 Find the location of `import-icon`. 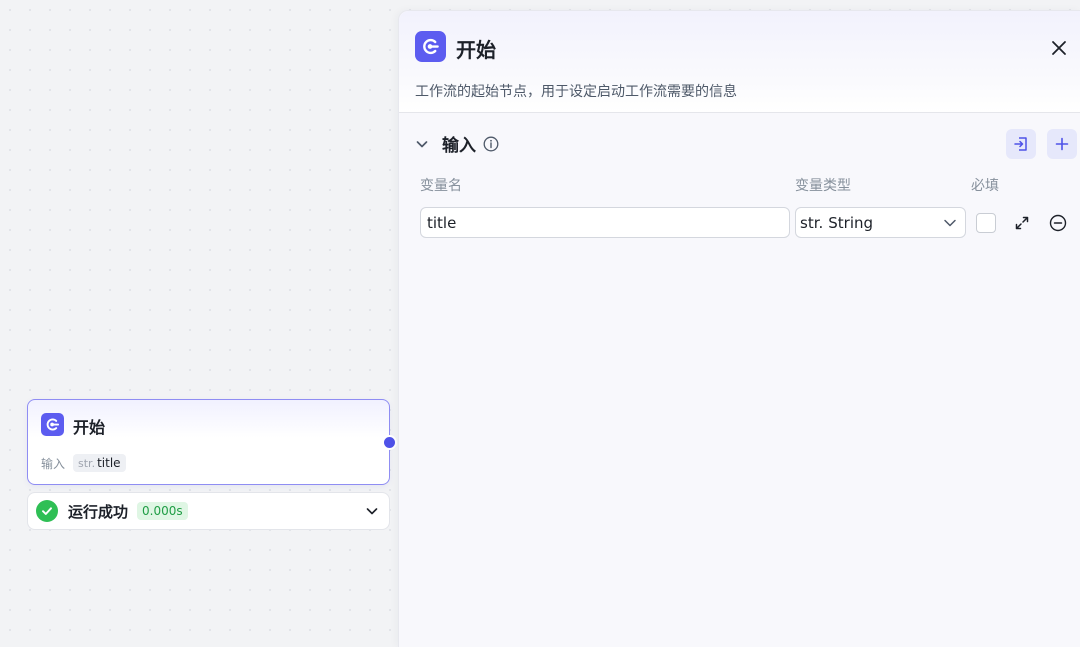

import-icon is located at coordinates (1020, 144).